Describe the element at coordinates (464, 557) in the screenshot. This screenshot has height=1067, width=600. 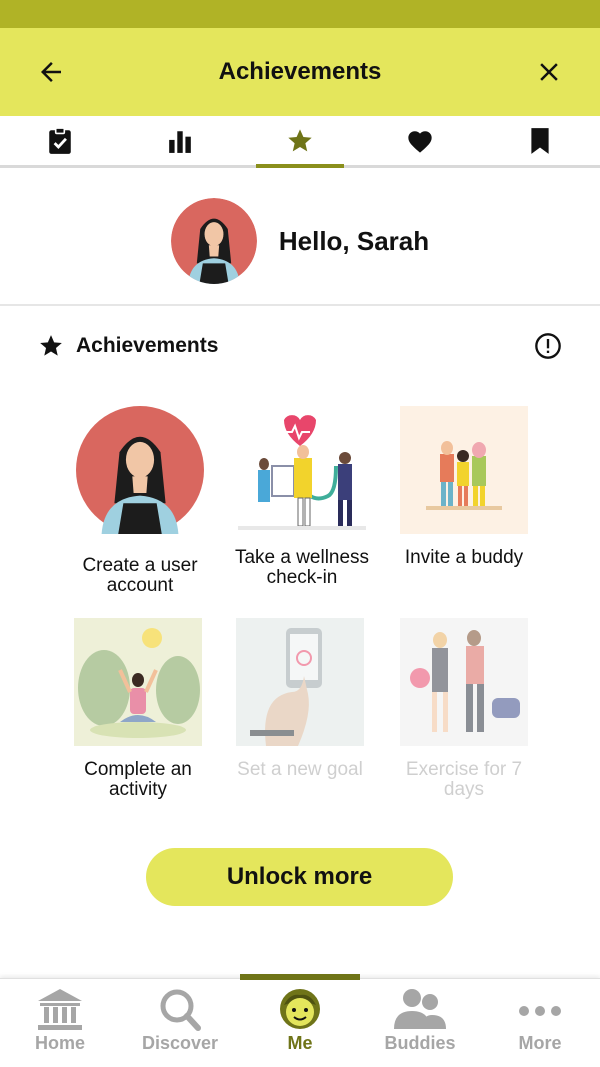
I see `achievement-caption: Invite a buddy` at that location.